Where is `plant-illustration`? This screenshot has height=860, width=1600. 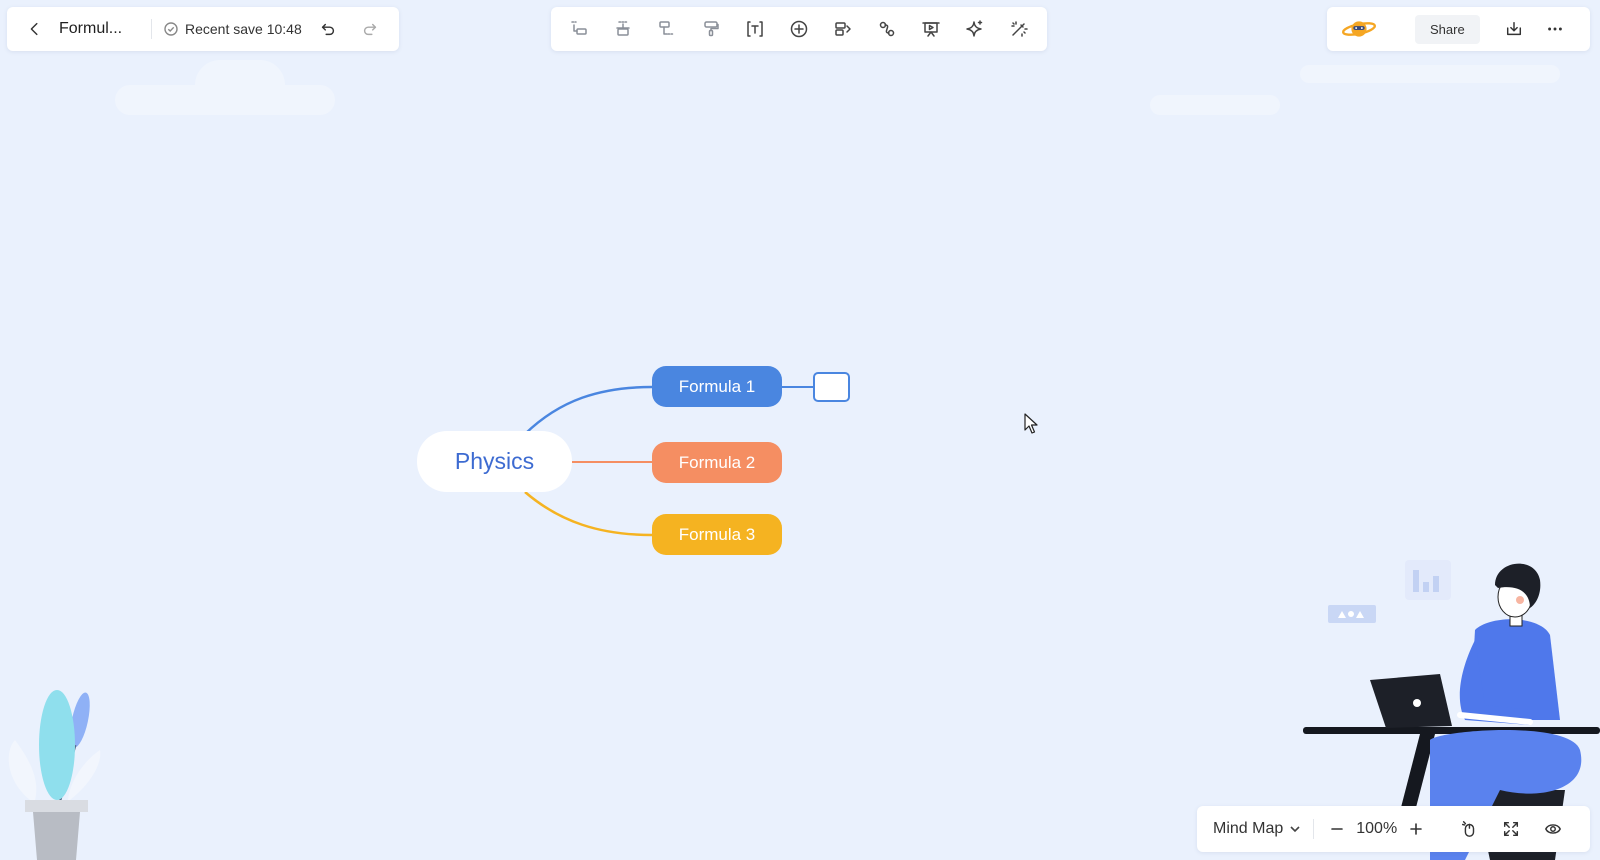
plant-illustration is located at coordinates (54, 775).